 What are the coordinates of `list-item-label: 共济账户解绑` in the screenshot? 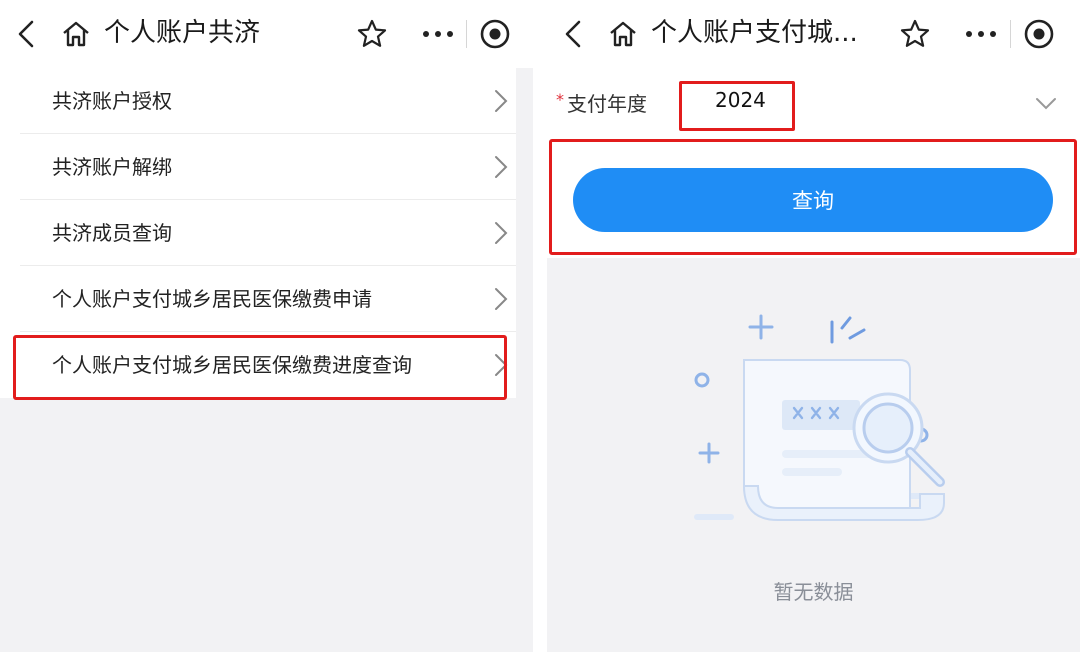 It's located at (112, 167).